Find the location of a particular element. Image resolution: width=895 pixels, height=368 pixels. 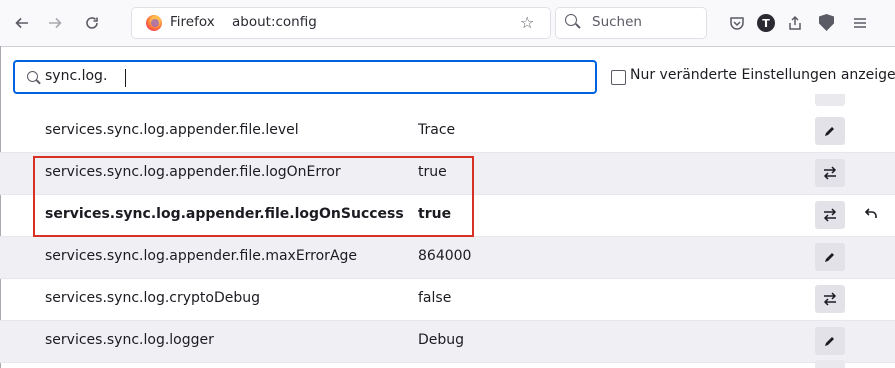

pref-value: 864000 is located at coordinates (445, 256).